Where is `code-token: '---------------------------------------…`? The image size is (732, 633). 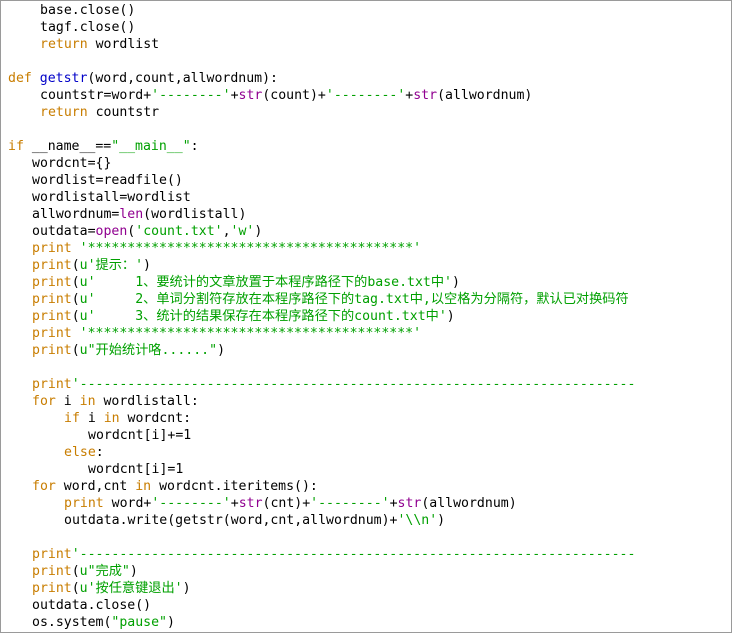 code-token: '---------------------------------------… is located at coordinates (353, 384).